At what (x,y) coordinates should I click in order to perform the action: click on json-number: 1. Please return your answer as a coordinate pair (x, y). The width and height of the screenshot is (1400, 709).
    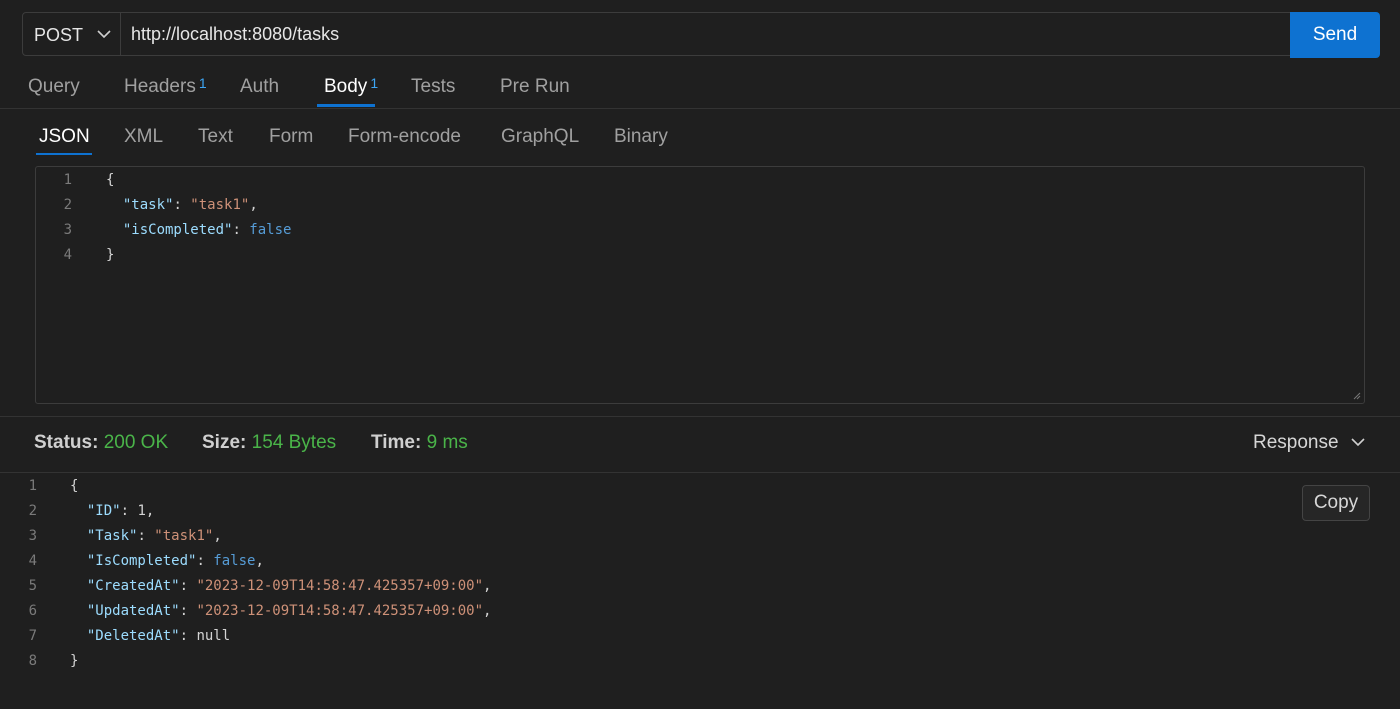
    Looking at the image, I should click on (141, 511).